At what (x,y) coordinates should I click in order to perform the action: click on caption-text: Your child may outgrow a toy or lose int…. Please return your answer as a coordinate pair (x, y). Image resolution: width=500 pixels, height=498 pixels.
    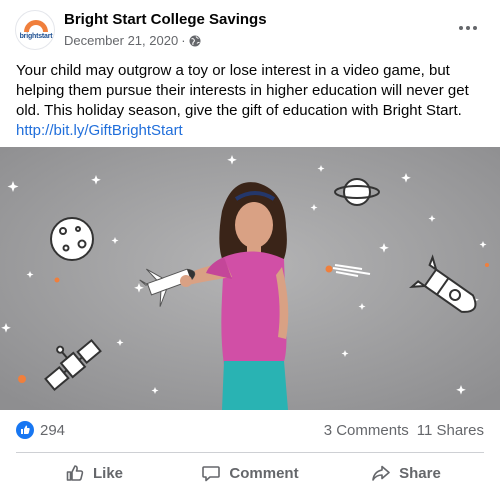
    Looking at the image, I should click on (242, 90).